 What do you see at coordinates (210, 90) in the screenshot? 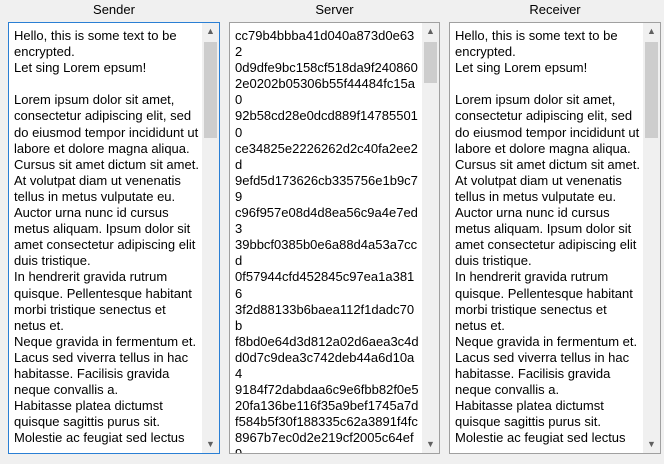
I see `sender-scroll-thumb` at bounding box center [210, 90].